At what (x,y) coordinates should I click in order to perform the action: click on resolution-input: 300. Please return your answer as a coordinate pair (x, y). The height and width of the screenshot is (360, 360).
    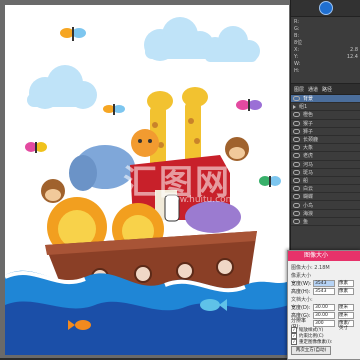
    Looking at the image, I should click on (324, 323).